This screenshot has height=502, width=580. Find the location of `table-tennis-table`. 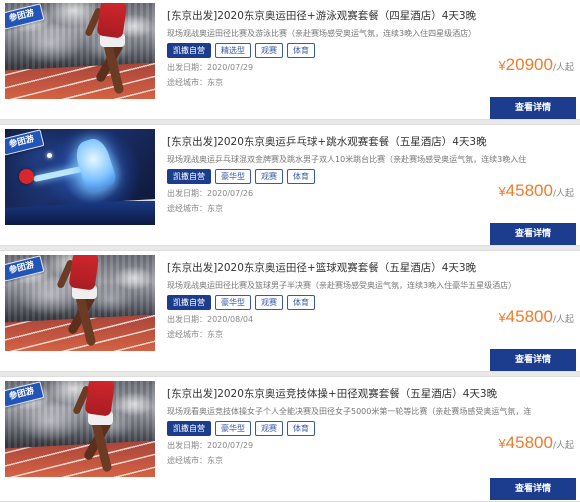

table-tennis-table is located at coordinates (80, 212).